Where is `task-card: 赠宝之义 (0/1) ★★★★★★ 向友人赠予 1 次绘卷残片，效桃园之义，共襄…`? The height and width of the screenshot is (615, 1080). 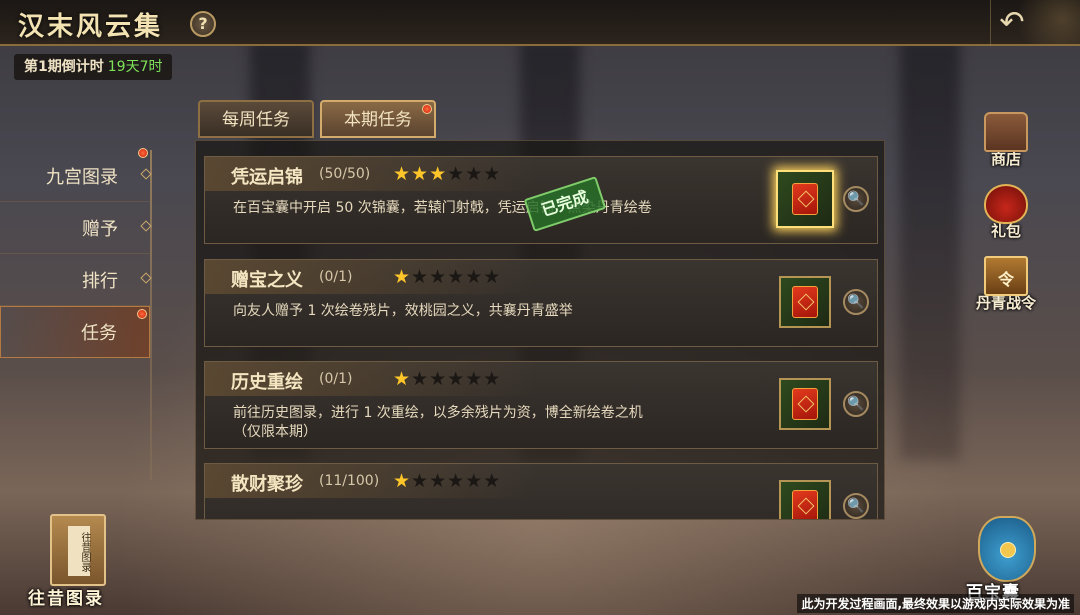 task-card: 赠宝之义 (0/1) ★★★★★★ 向友人赠予 1 次绘卷残片，效桃园之义，共襄… is located at coordinates (541, 303).